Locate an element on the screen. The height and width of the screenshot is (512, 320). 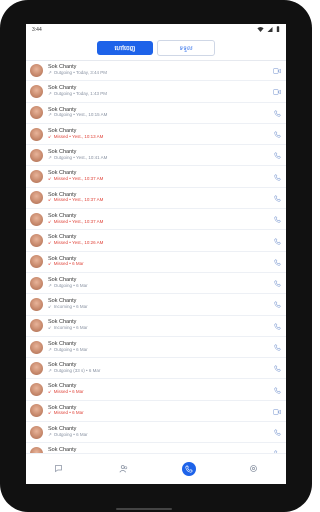
chat-icon is located at coordinates (58, 469).